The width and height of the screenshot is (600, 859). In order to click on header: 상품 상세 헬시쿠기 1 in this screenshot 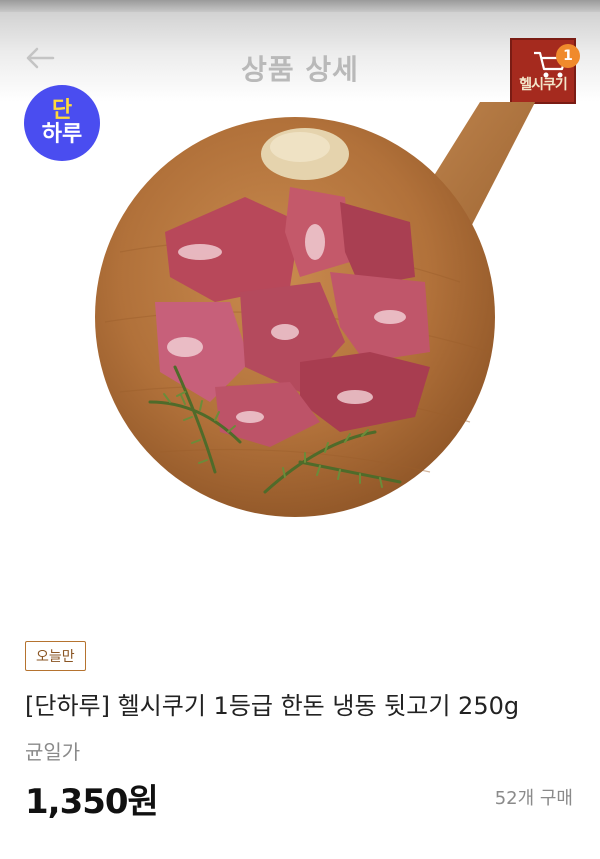, I will do `click(300, 58)`.